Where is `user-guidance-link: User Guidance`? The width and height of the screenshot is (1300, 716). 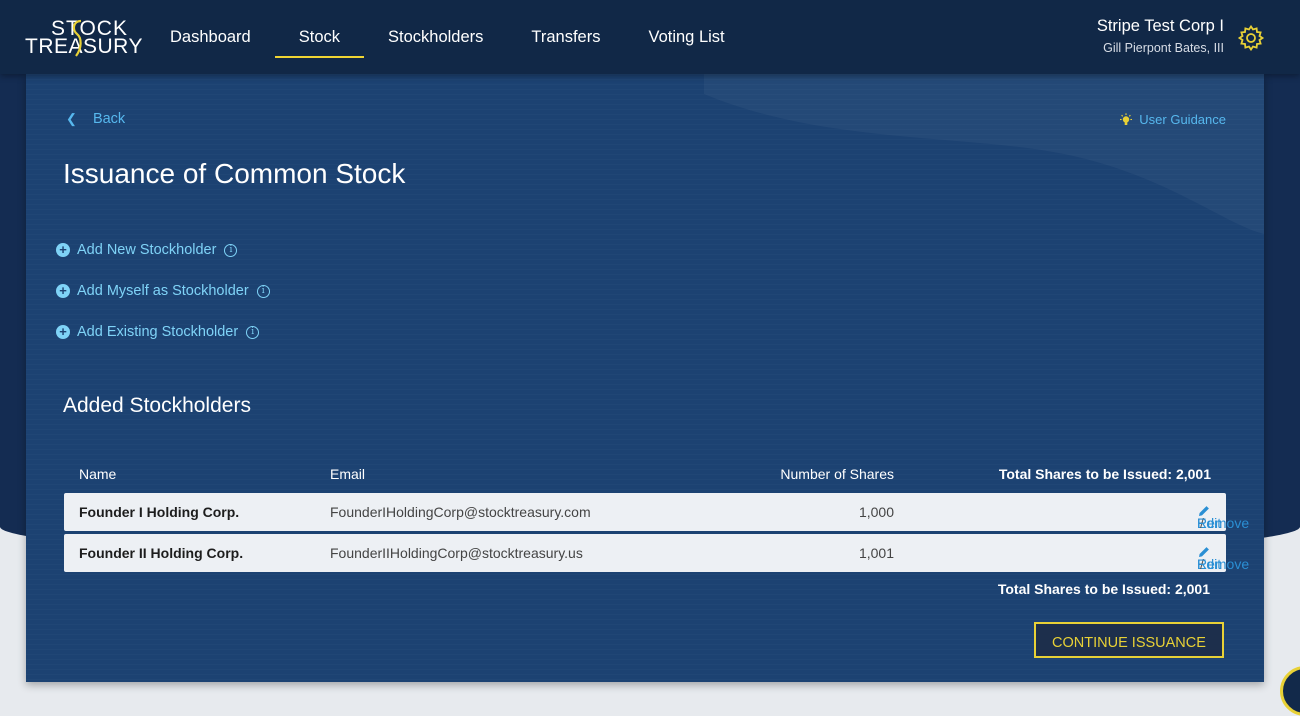
user-guidance-link: User Guidance is located at coordinates (1172, 119).